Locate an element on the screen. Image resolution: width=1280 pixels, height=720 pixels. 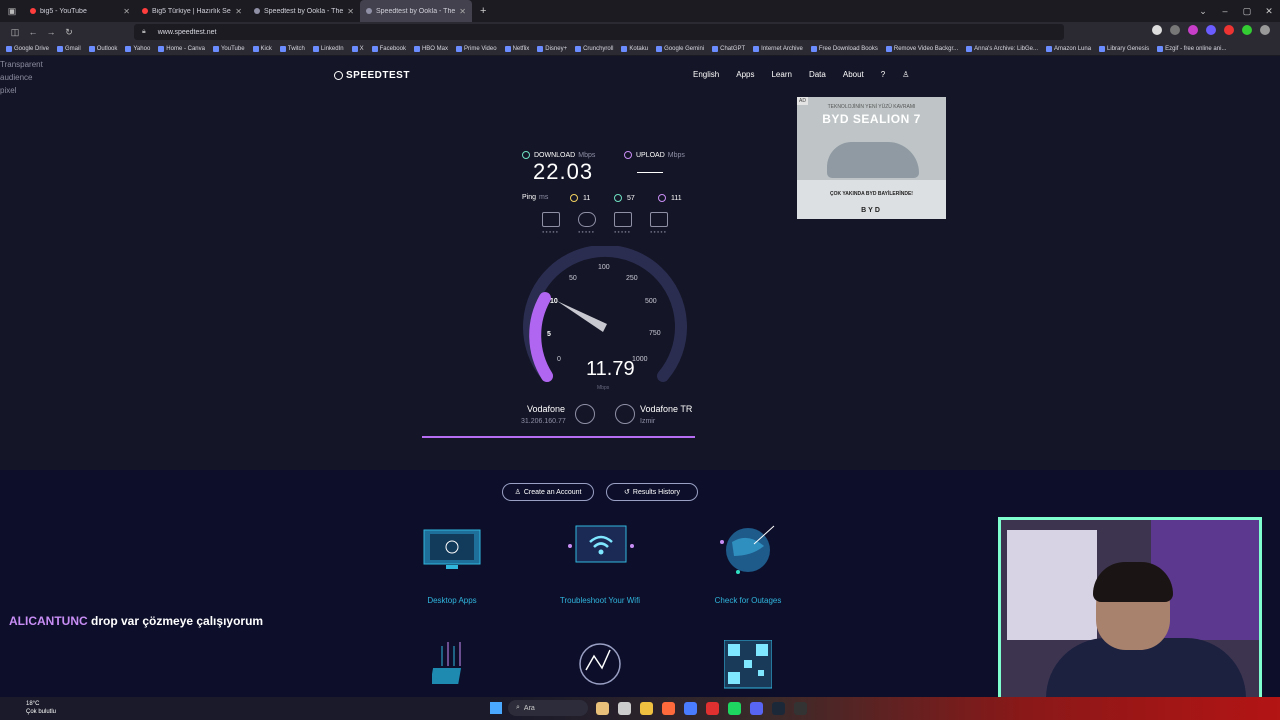
bookmark-item: Disney+ is located at coordinates (552, 48).